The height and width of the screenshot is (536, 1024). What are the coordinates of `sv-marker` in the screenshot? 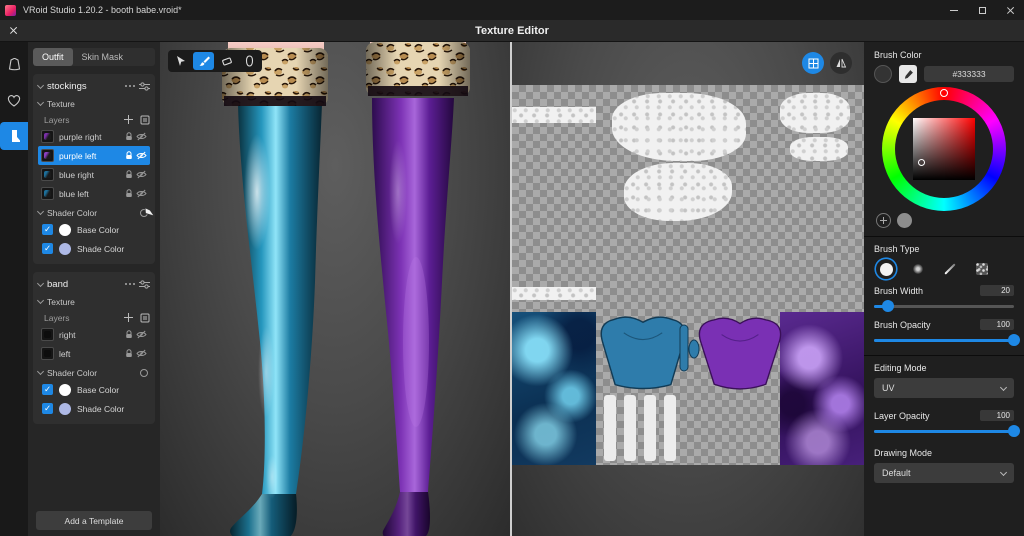 It's located at (921, 162).